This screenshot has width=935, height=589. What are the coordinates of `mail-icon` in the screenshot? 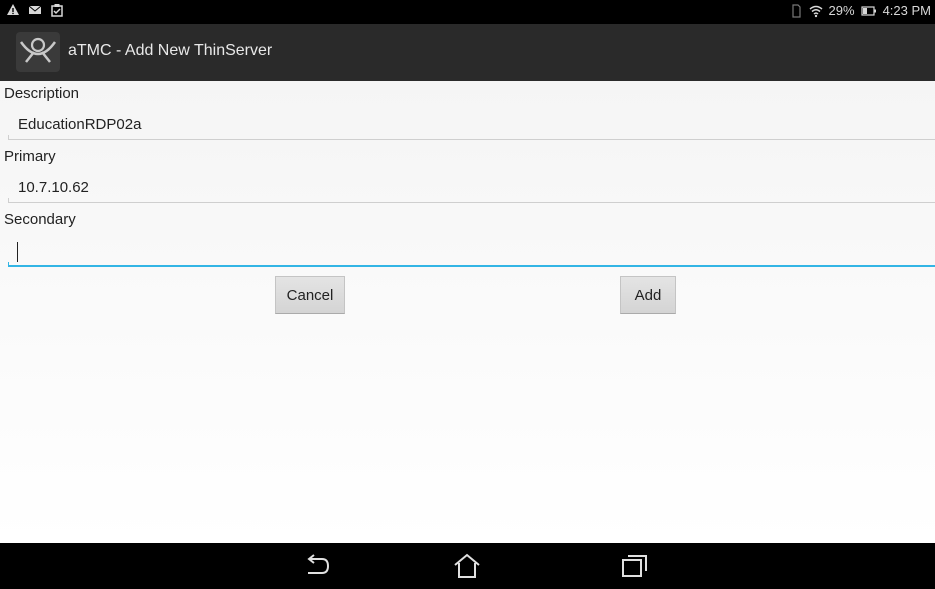 It's located at (35, 9).